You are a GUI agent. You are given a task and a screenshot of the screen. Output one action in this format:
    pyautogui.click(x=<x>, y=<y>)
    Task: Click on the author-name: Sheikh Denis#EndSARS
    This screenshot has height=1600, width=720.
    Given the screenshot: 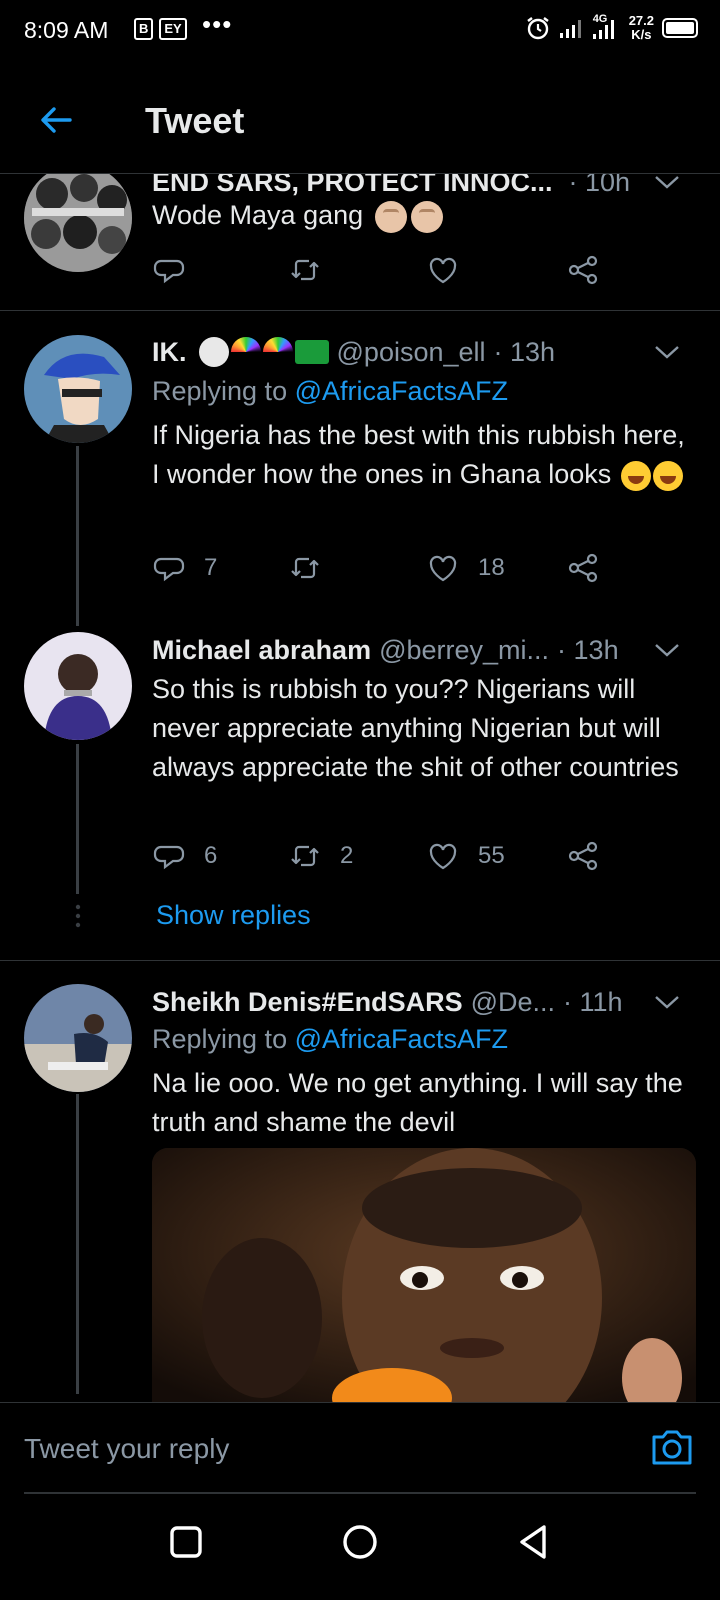 What is the action you would take?
    pyautogui.click(x=307, y=1002)
    